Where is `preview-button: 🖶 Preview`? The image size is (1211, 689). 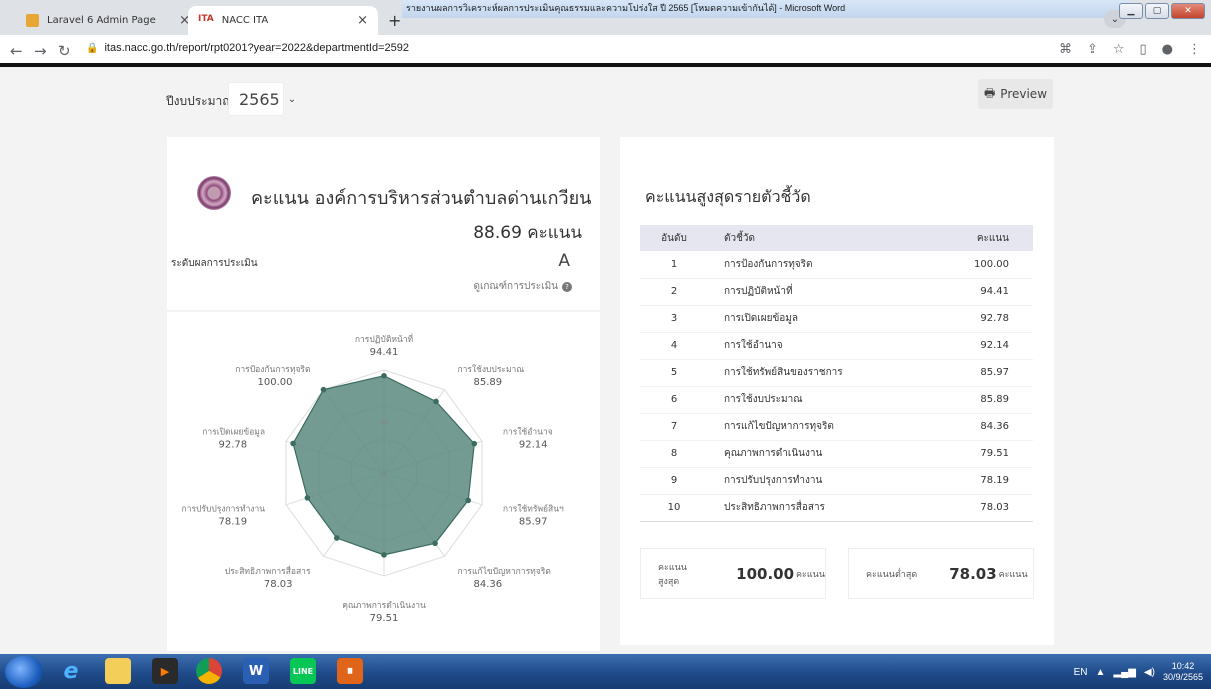
preview-button: 🖶 Preview is located at coordinates (1015, 94).